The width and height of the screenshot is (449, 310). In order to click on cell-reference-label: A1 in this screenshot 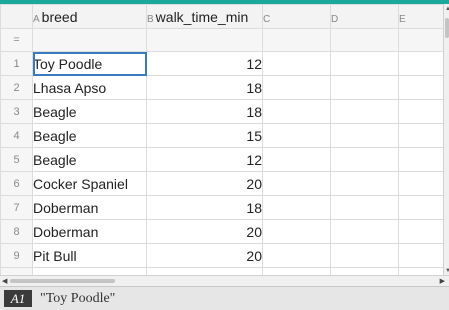, I will do `click(18, 298)`.